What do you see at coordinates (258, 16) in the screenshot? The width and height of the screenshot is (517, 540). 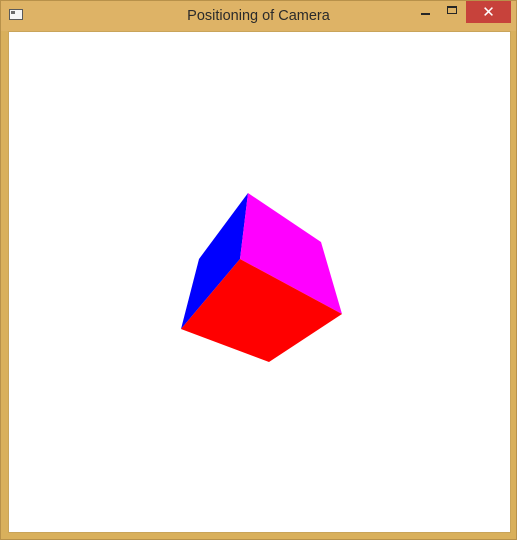 I see `title-bar: Positioning of Camera ✕` at bounding box center [258, 16].